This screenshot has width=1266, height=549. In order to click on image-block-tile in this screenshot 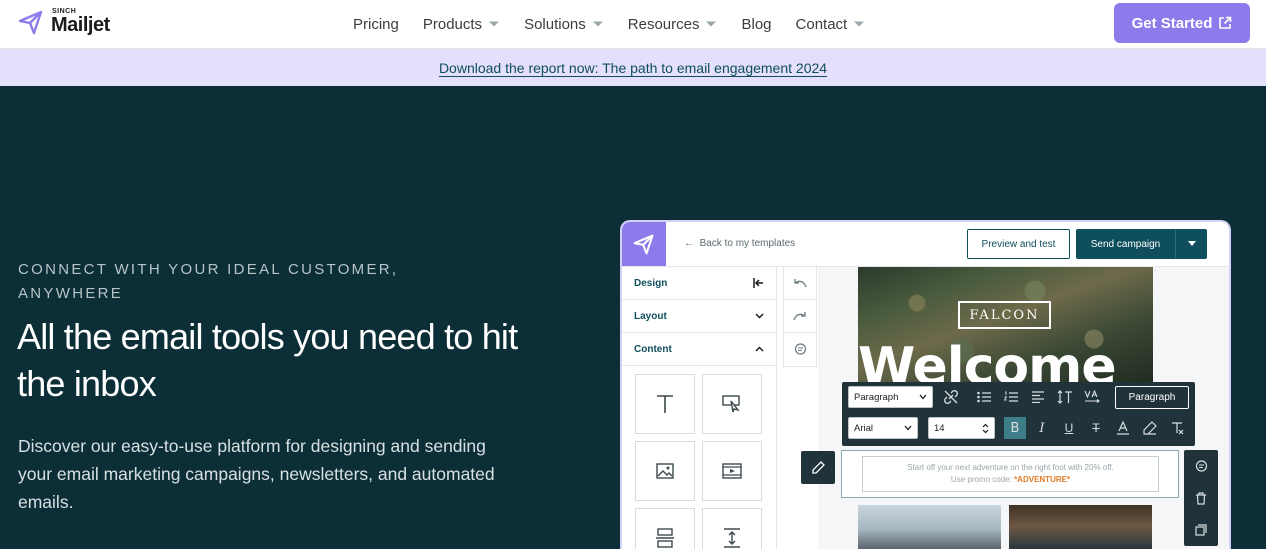, I will do `click(665, 471)`.